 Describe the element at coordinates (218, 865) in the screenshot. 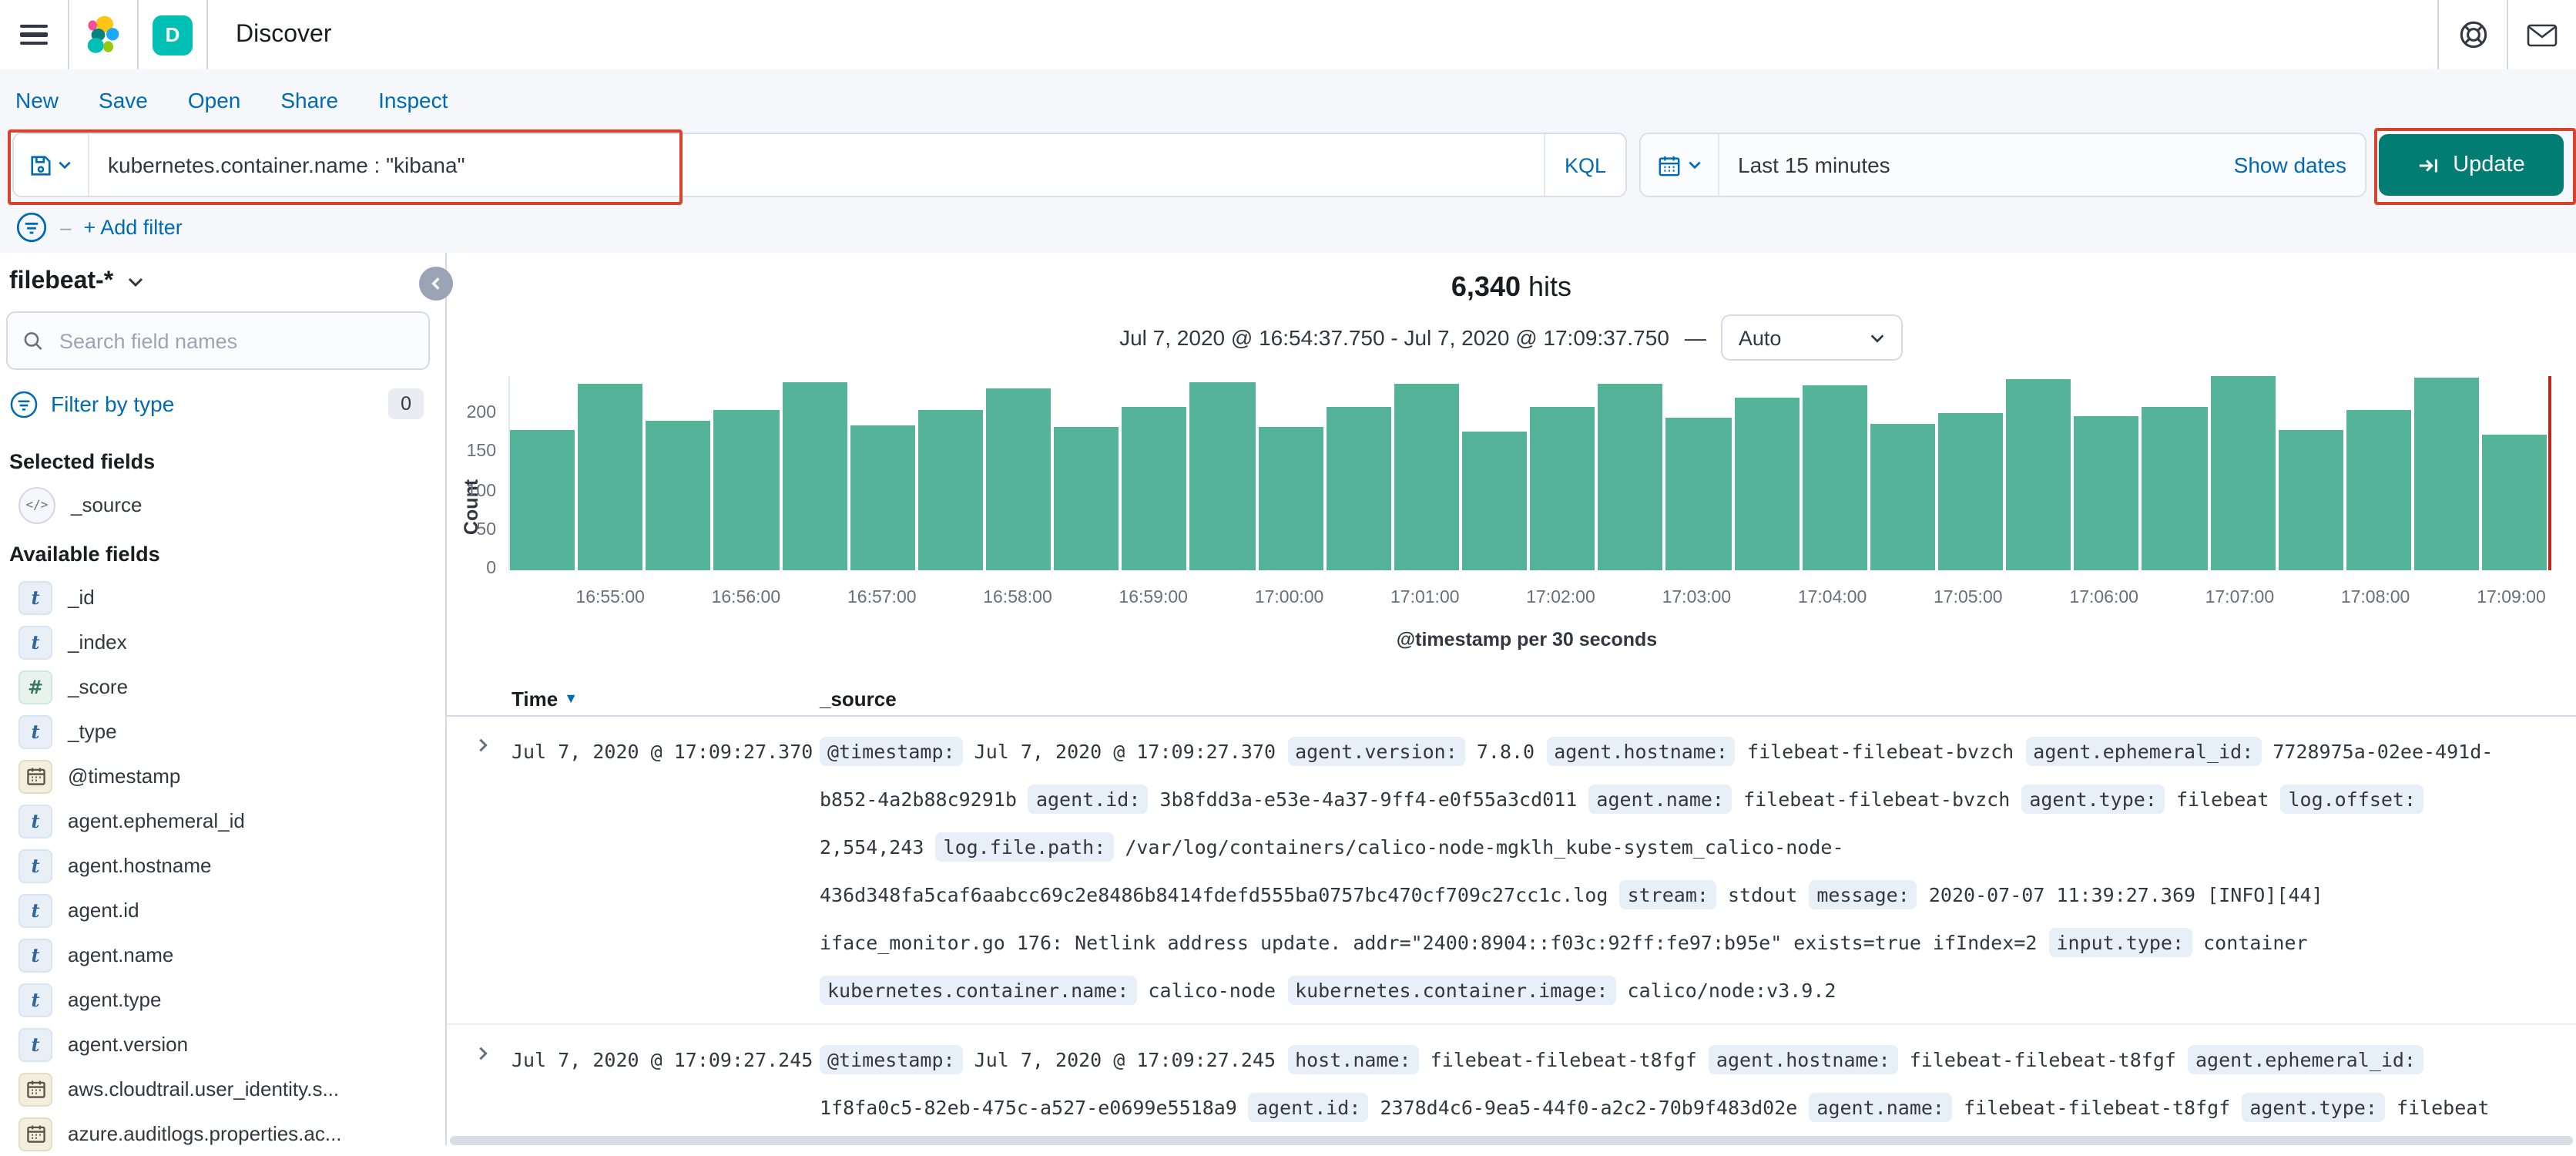

I see `field-item-agent.hostname: t agent.hostname` at that location.